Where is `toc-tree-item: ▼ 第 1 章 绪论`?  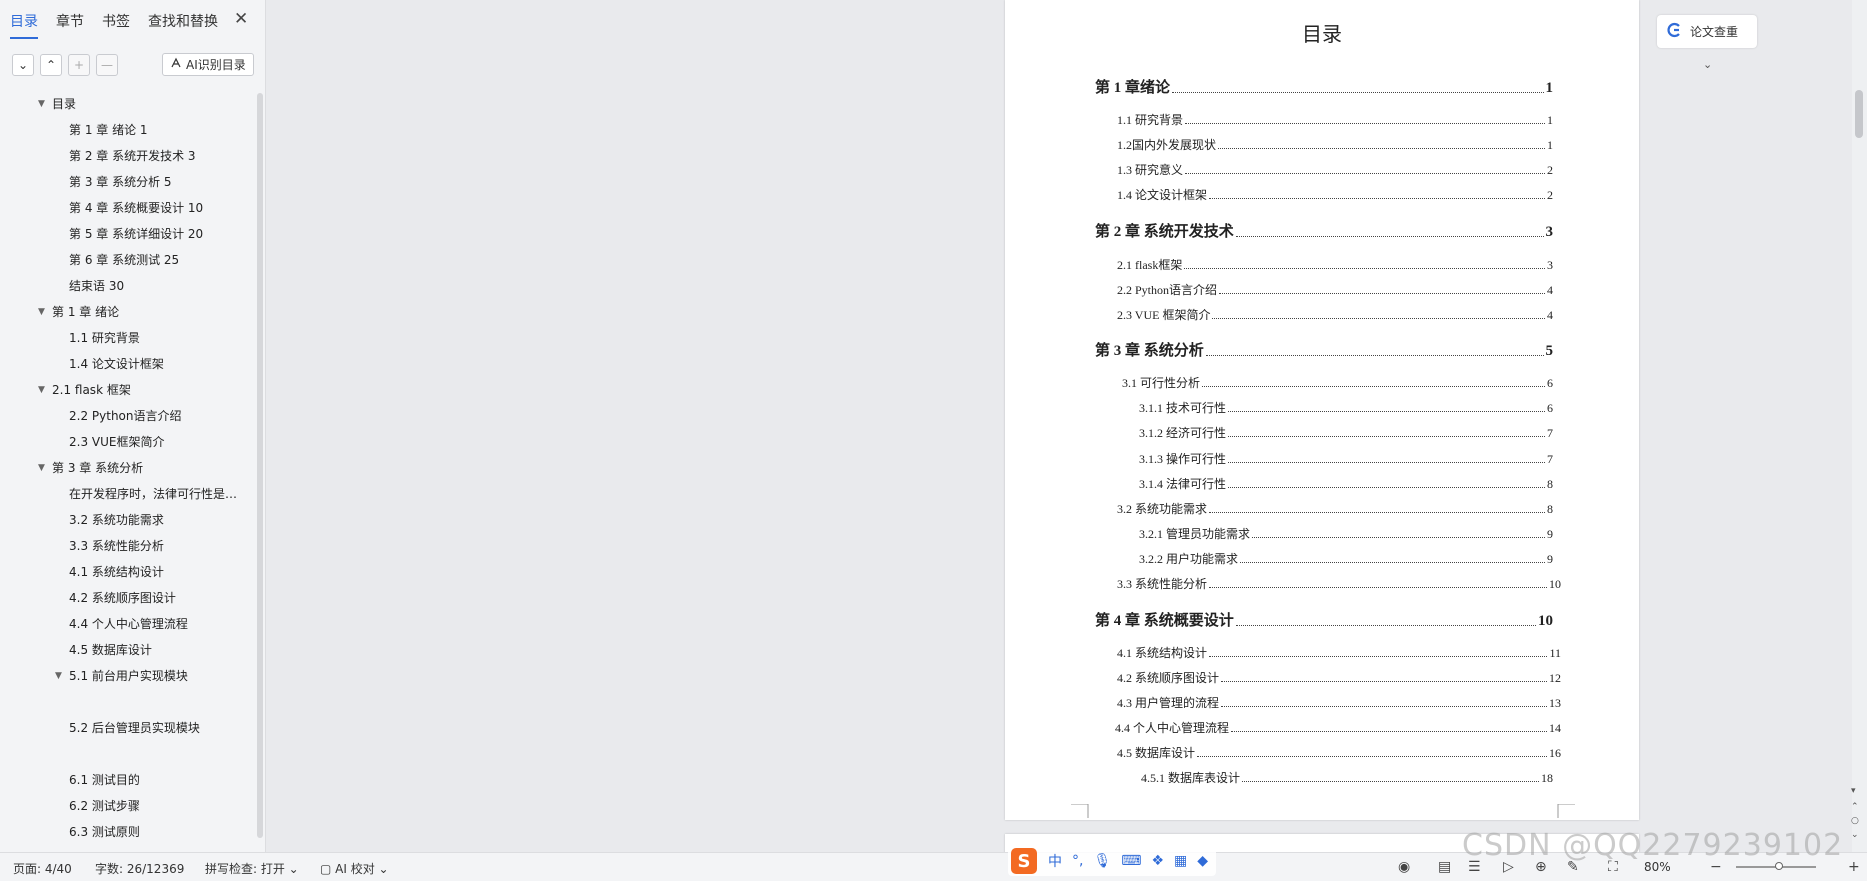 toc-tree-item: ▼ 第 1 章 绪论 is located at coordinates (78, 312).